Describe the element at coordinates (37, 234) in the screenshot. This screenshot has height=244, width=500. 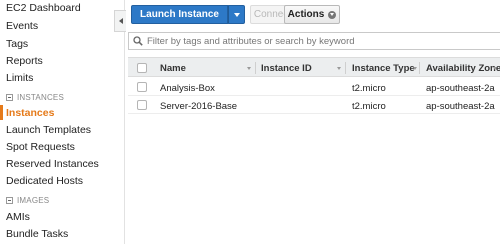
I see `sidebar-item-bundle-tasks: Bundle Tasks` at that location.